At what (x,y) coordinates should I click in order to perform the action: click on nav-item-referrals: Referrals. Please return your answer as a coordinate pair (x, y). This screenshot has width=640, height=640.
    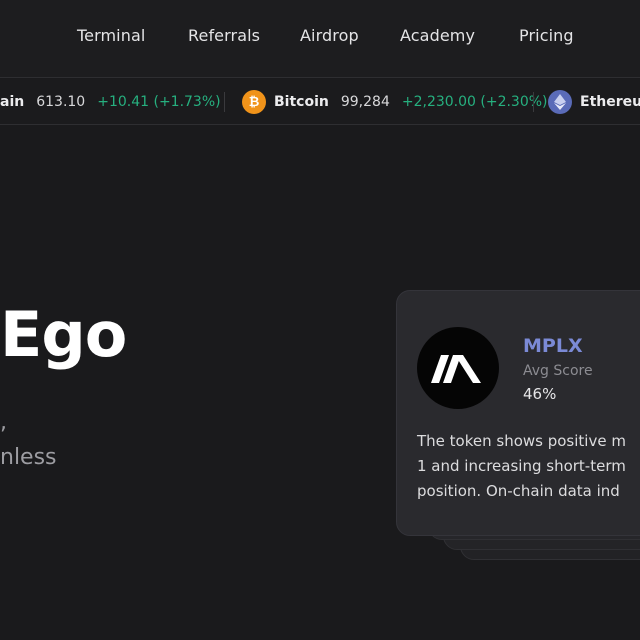
    Looking at the image, I should click on (224, 35).